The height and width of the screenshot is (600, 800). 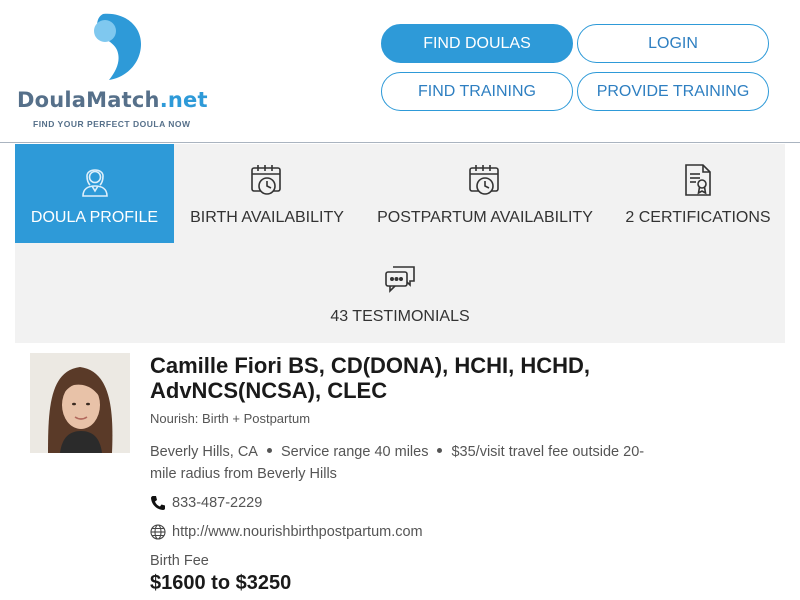 I want to click on logo-icon, so click(x=117, y=47).